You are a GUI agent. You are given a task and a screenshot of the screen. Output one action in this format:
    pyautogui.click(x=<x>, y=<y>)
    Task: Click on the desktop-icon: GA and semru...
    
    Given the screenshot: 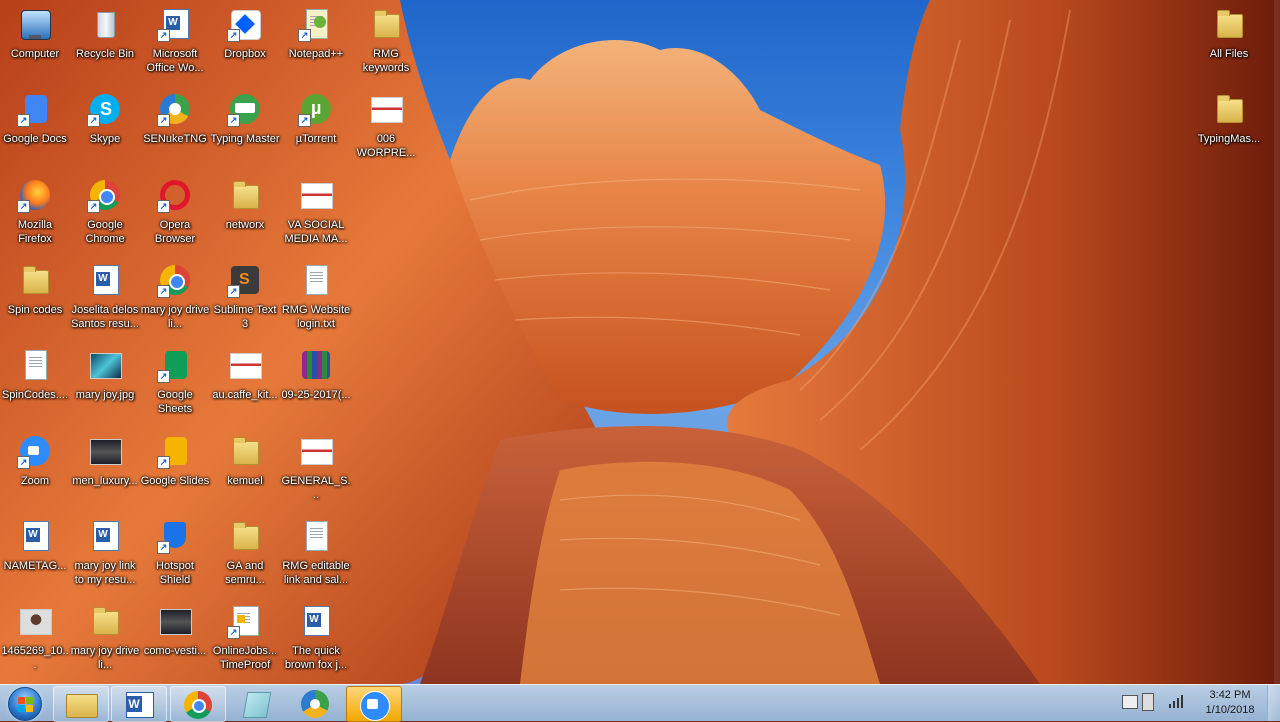 What is the action you would take?
    pyautogui.click(x=245, y=556)
    